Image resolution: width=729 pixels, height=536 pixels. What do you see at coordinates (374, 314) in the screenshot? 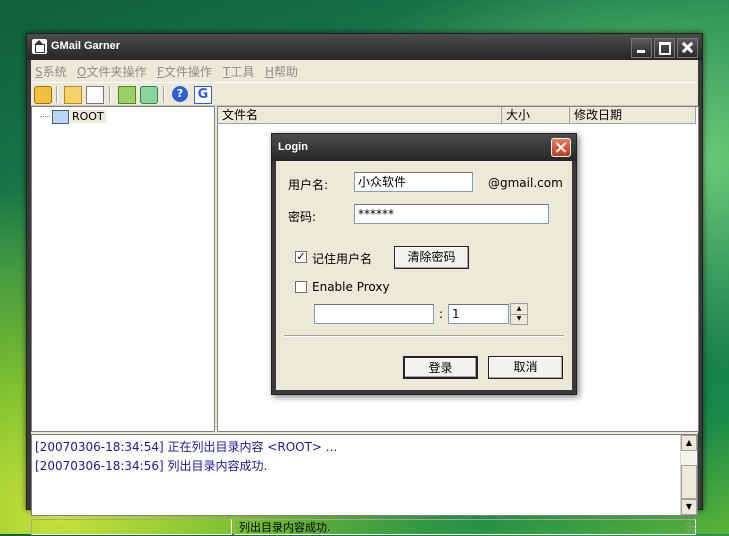
I see `proxy-host-field` at bounding box center [374, 314].